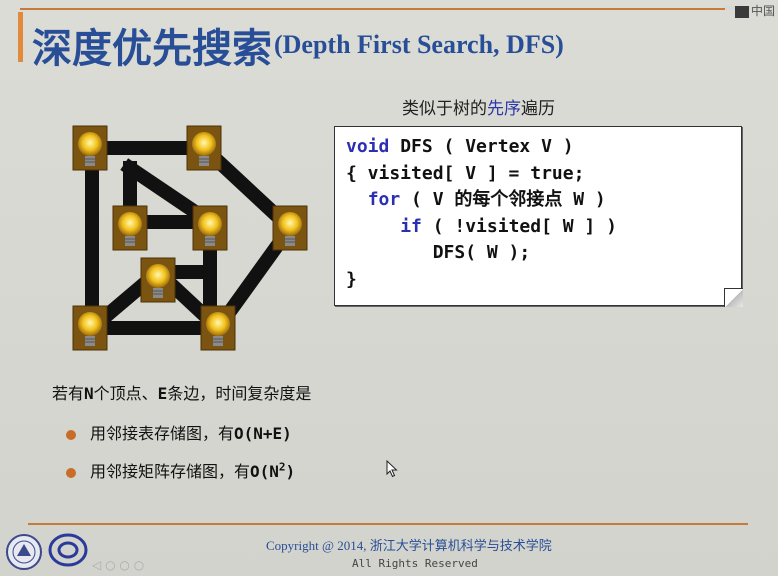  Describe the element at coordinates (384, 199) in the screenshot. I see `code-keyword: for` at that location.